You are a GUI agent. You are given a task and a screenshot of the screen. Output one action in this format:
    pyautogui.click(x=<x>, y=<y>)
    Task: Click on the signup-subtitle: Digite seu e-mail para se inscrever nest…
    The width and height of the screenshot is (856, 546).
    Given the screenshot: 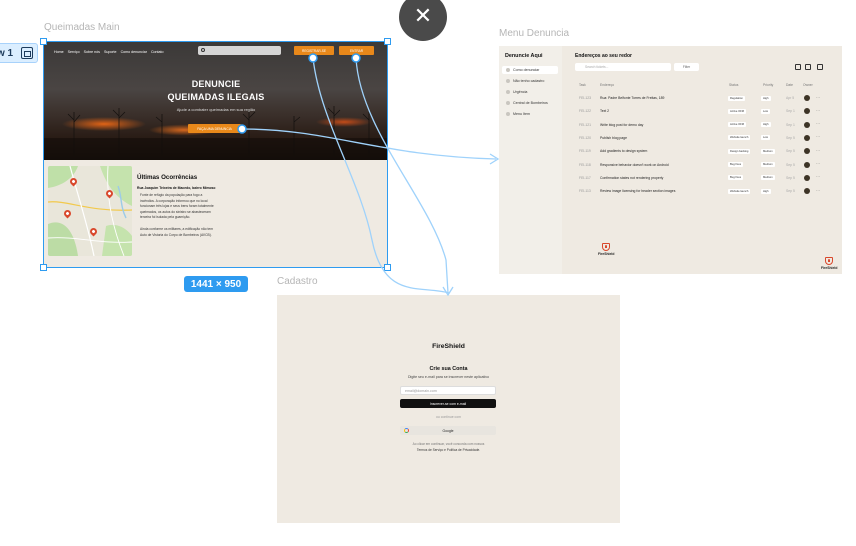 What is the action you would take?
    pyautogui.click(x=448, y=377)
    